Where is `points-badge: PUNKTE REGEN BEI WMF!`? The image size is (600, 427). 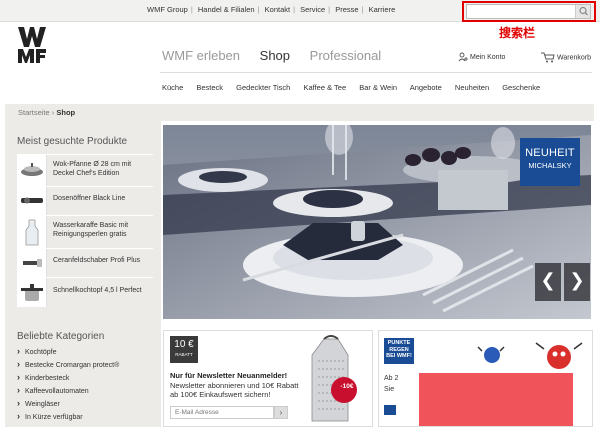
points-badge: PUNKTE REGEN BEI WMF! is located at coordinates (399, 351).